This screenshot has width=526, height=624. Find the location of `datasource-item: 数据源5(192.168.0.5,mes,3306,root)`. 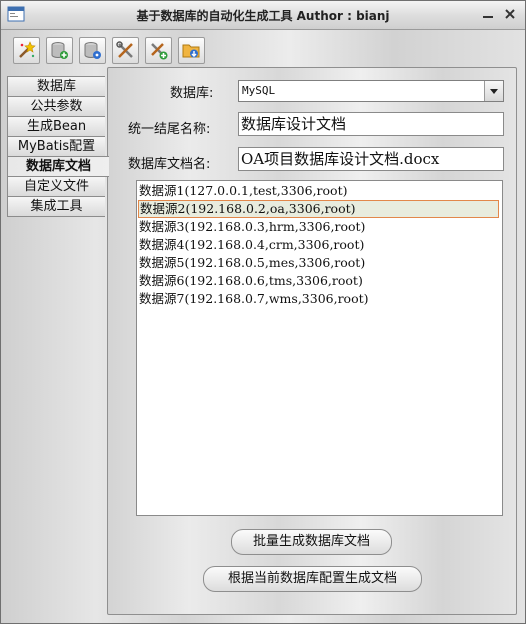

datasource-item: 数据源5(192.168.0.5,mes,3306,root) is located at coordinates (318, 263).